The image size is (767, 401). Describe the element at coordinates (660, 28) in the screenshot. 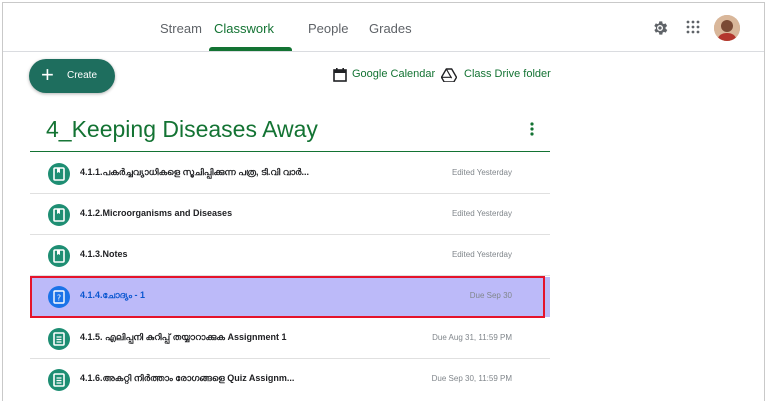

I see `settings-icon` at that location.